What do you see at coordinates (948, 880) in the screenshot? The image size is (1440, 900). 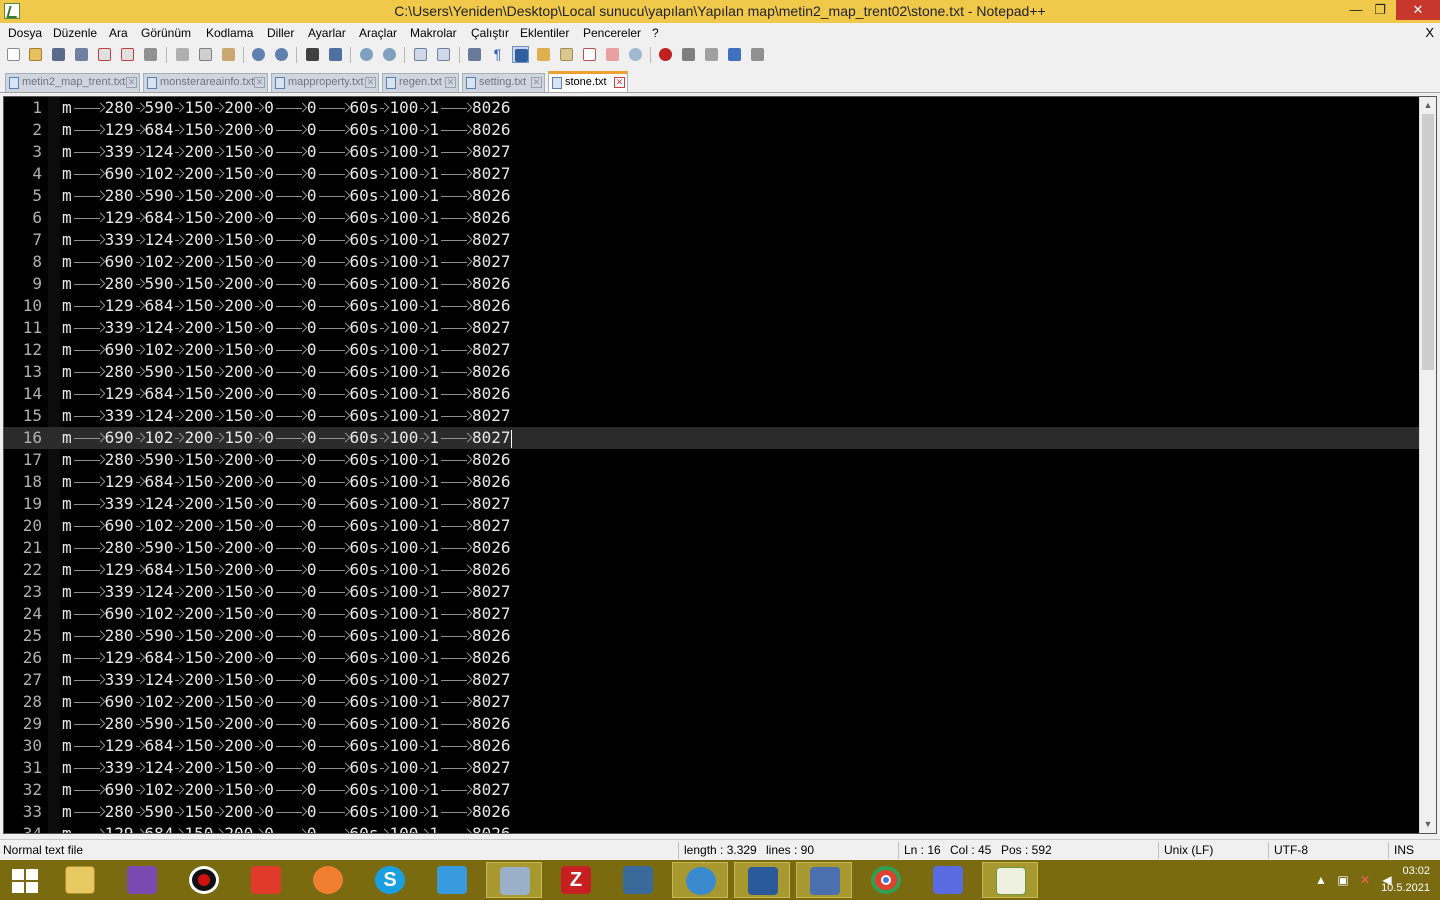 I see `discord-taskbar-icon` at bounding box center [948, 880].